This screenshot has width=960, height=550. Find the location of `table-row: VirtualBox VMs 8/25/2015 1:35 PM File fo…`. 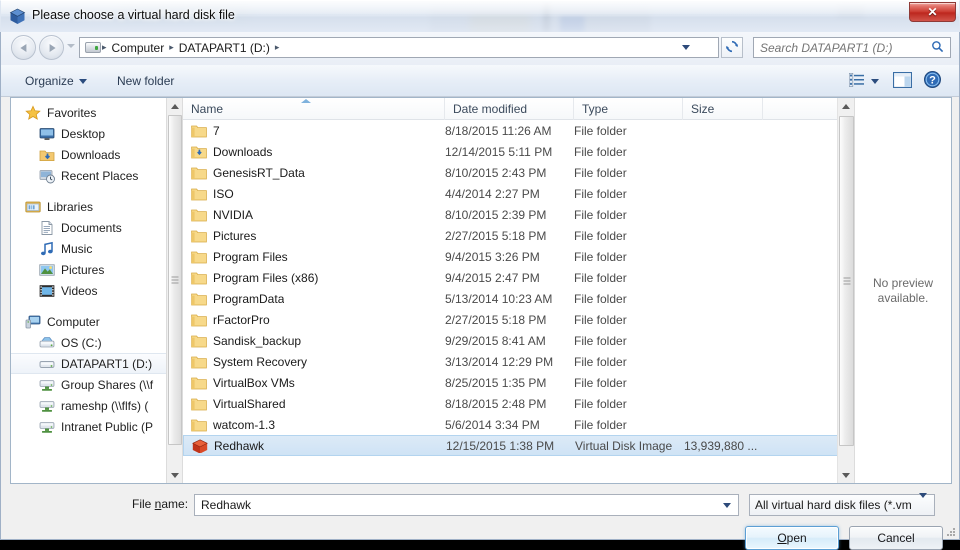

table-row: VirtualBox VMs 8/25/2015 1:35 PM File fo… is located at coordinates (518, 382).